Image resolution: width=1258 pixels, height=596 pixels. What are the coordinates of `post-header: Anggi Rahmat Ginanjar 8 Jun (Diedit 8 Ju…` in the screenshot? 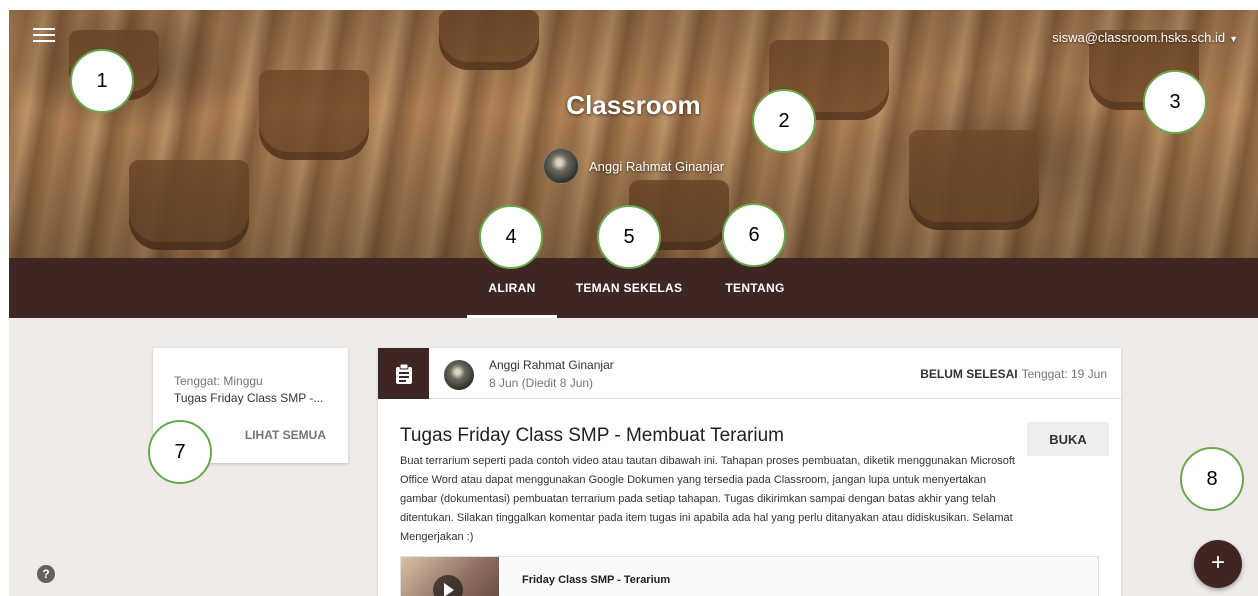 It's located at (749, 373).